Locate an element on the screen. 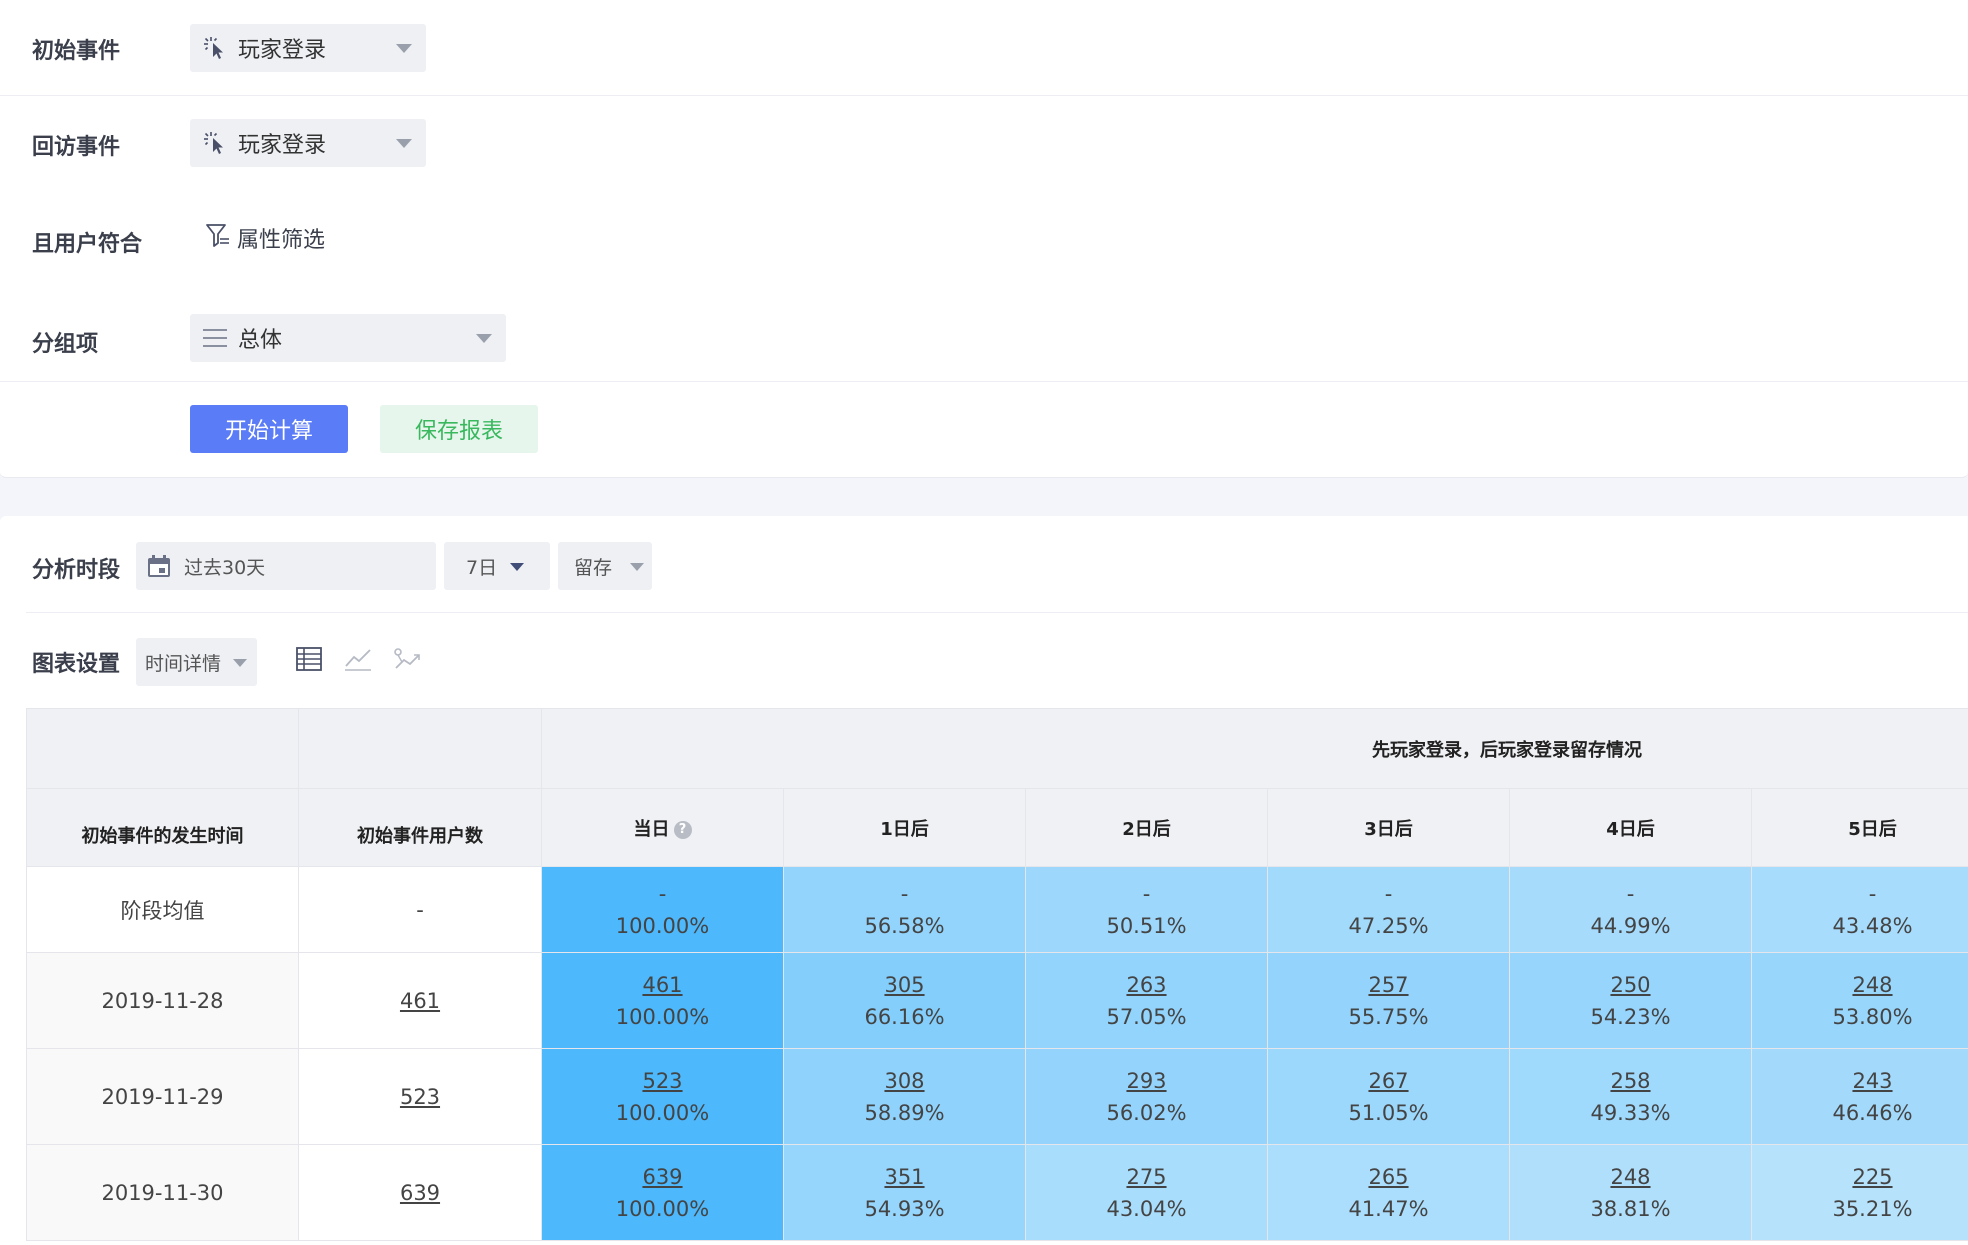 This screenshot has width=1968, height=1245. date-range-picker: 过去30天 is located at coordinates (286, 566).